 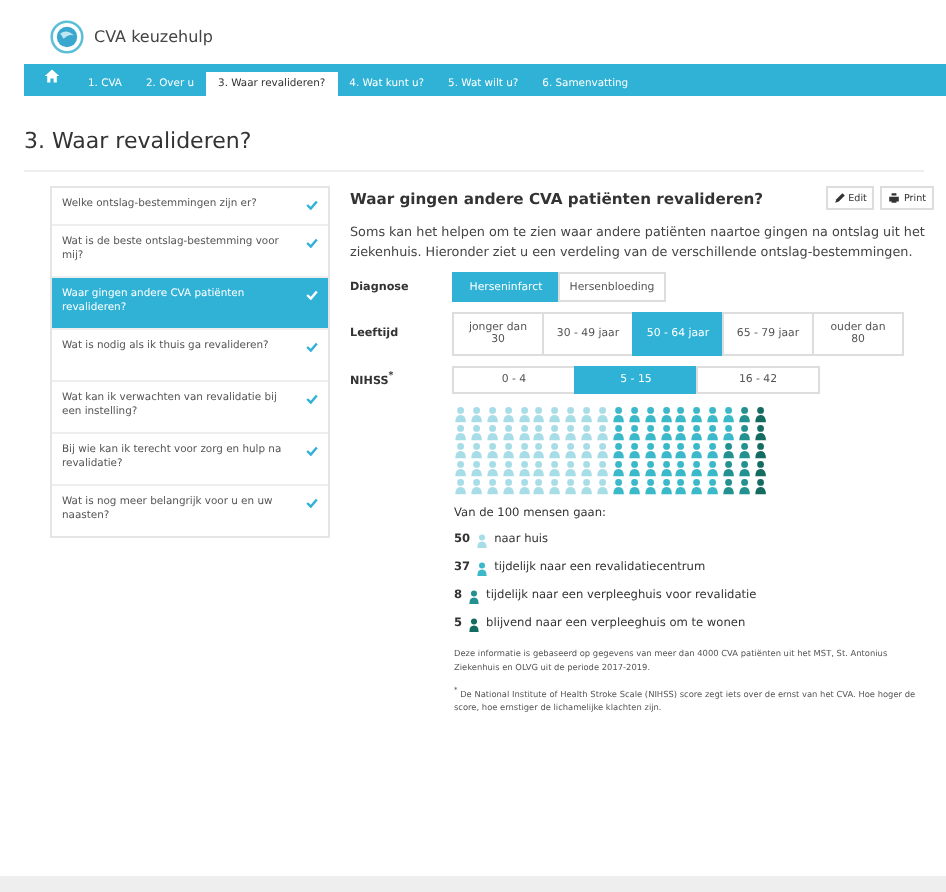 I want to click on pencil-icon, so click(x=839, y=198).